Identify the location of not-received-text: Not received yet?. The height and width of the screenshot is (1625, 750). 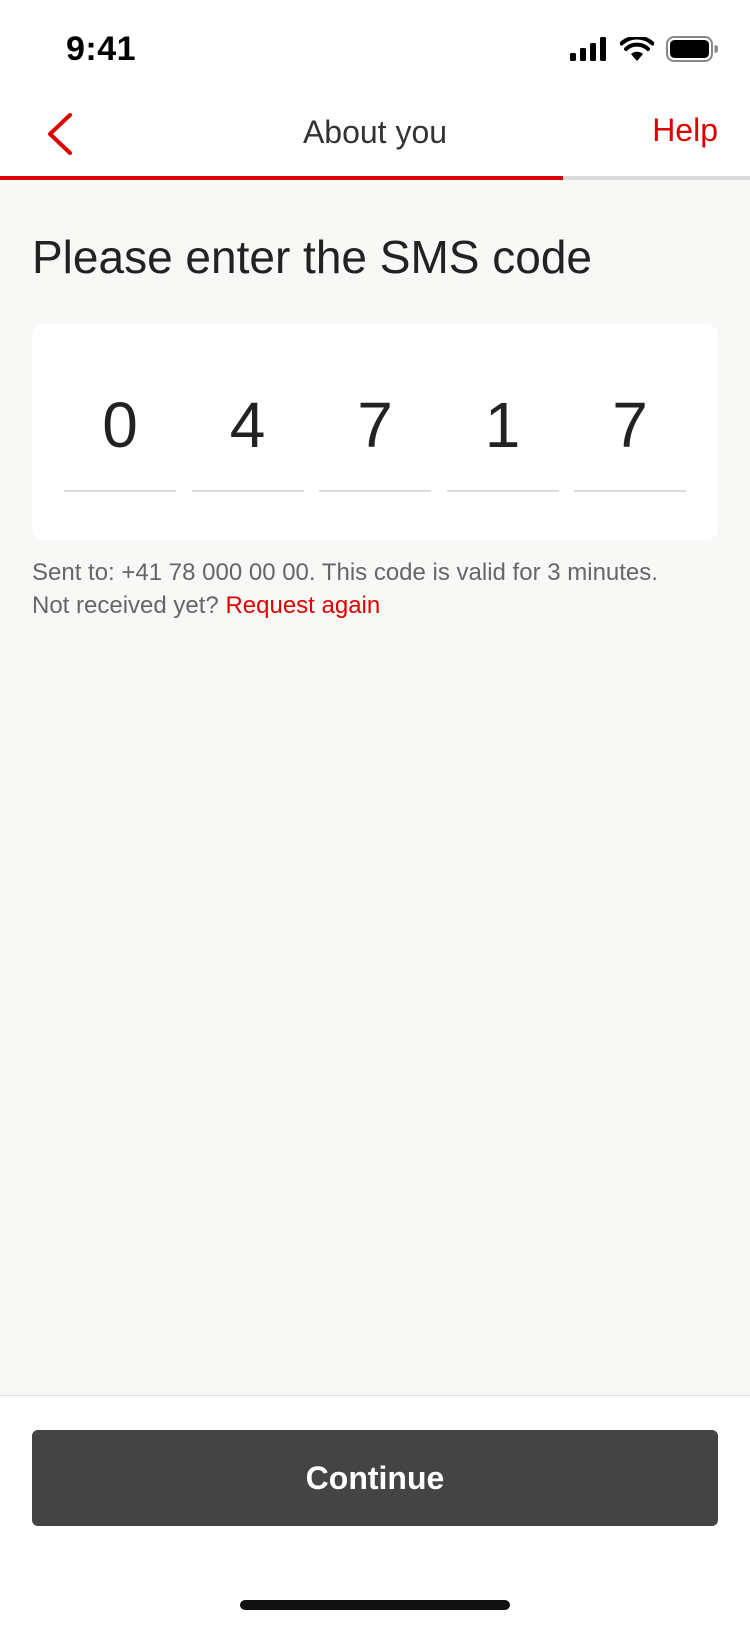
(125, 605).